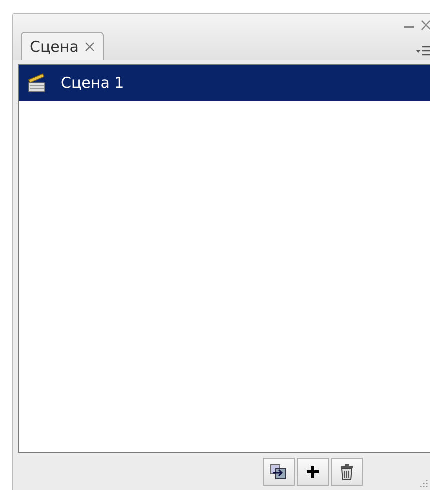 The width and height of the screenshot is (430, 490). I want to click on clapperboard-icon, so click(37, 83).